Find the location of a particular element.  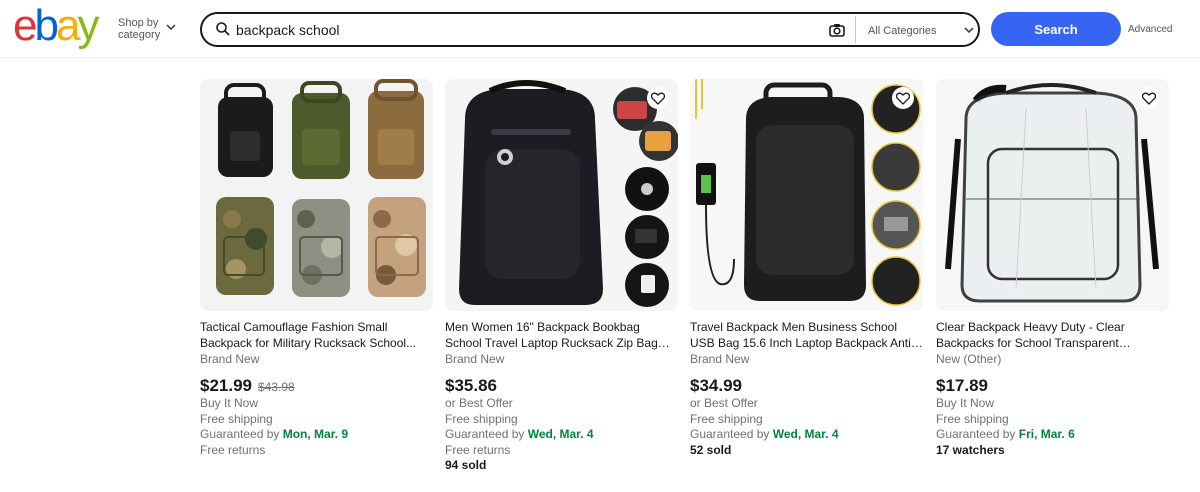

category-select: All Categories is located at coordinates (921, 31).